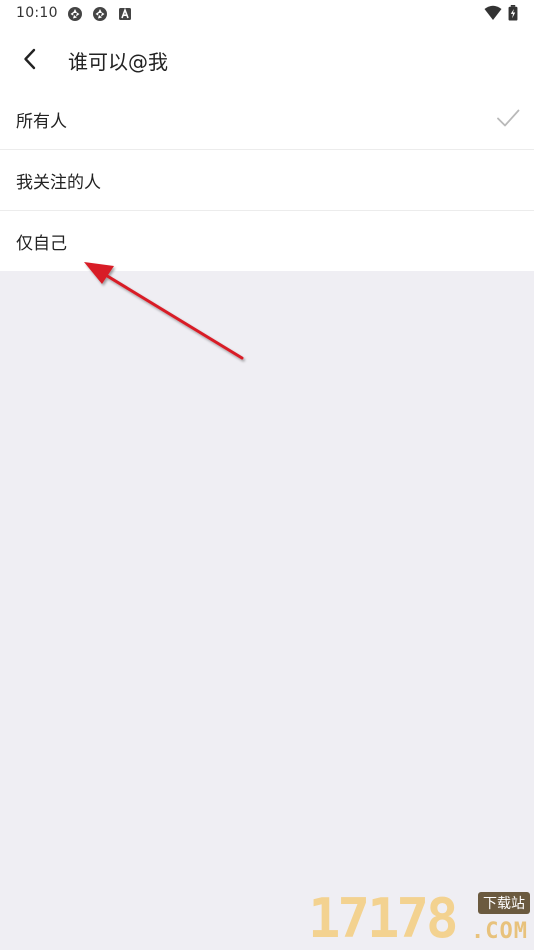 This screenshot has width=534, height=950. Describe the element at coordinates (41, 244) in the screenshot. I see `option-label: 仅自己` at that location.